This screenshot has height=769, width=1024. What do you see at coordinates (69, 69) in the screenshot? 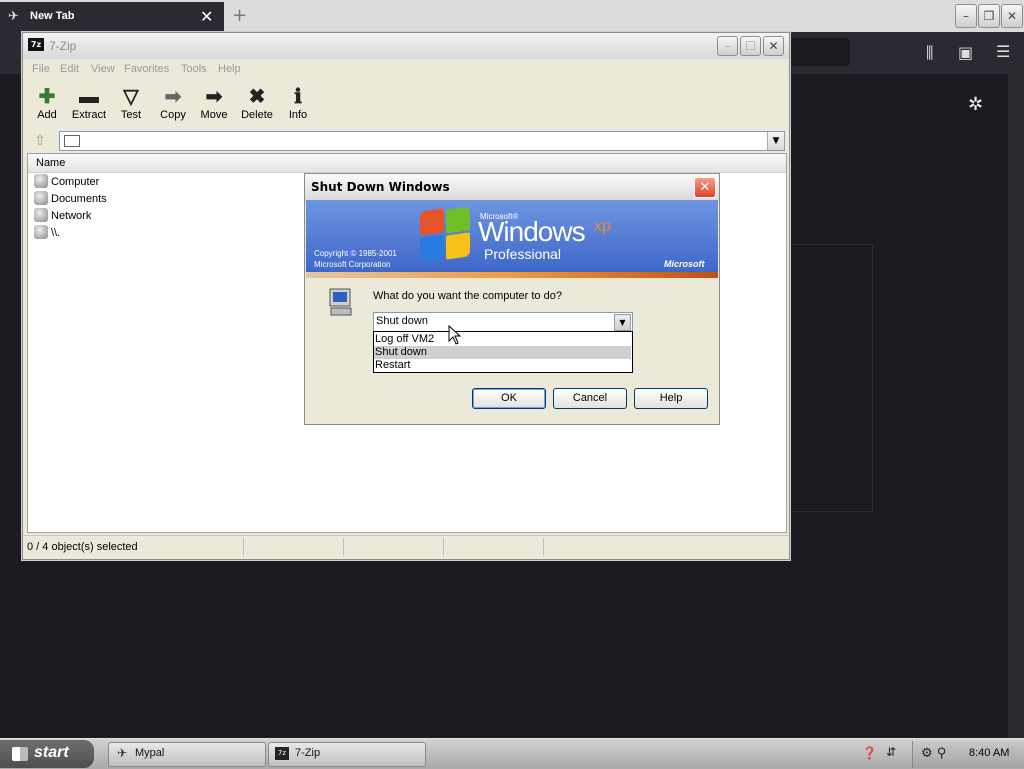
I see `menu-edit: Edit` at bounding box center [69, 69].